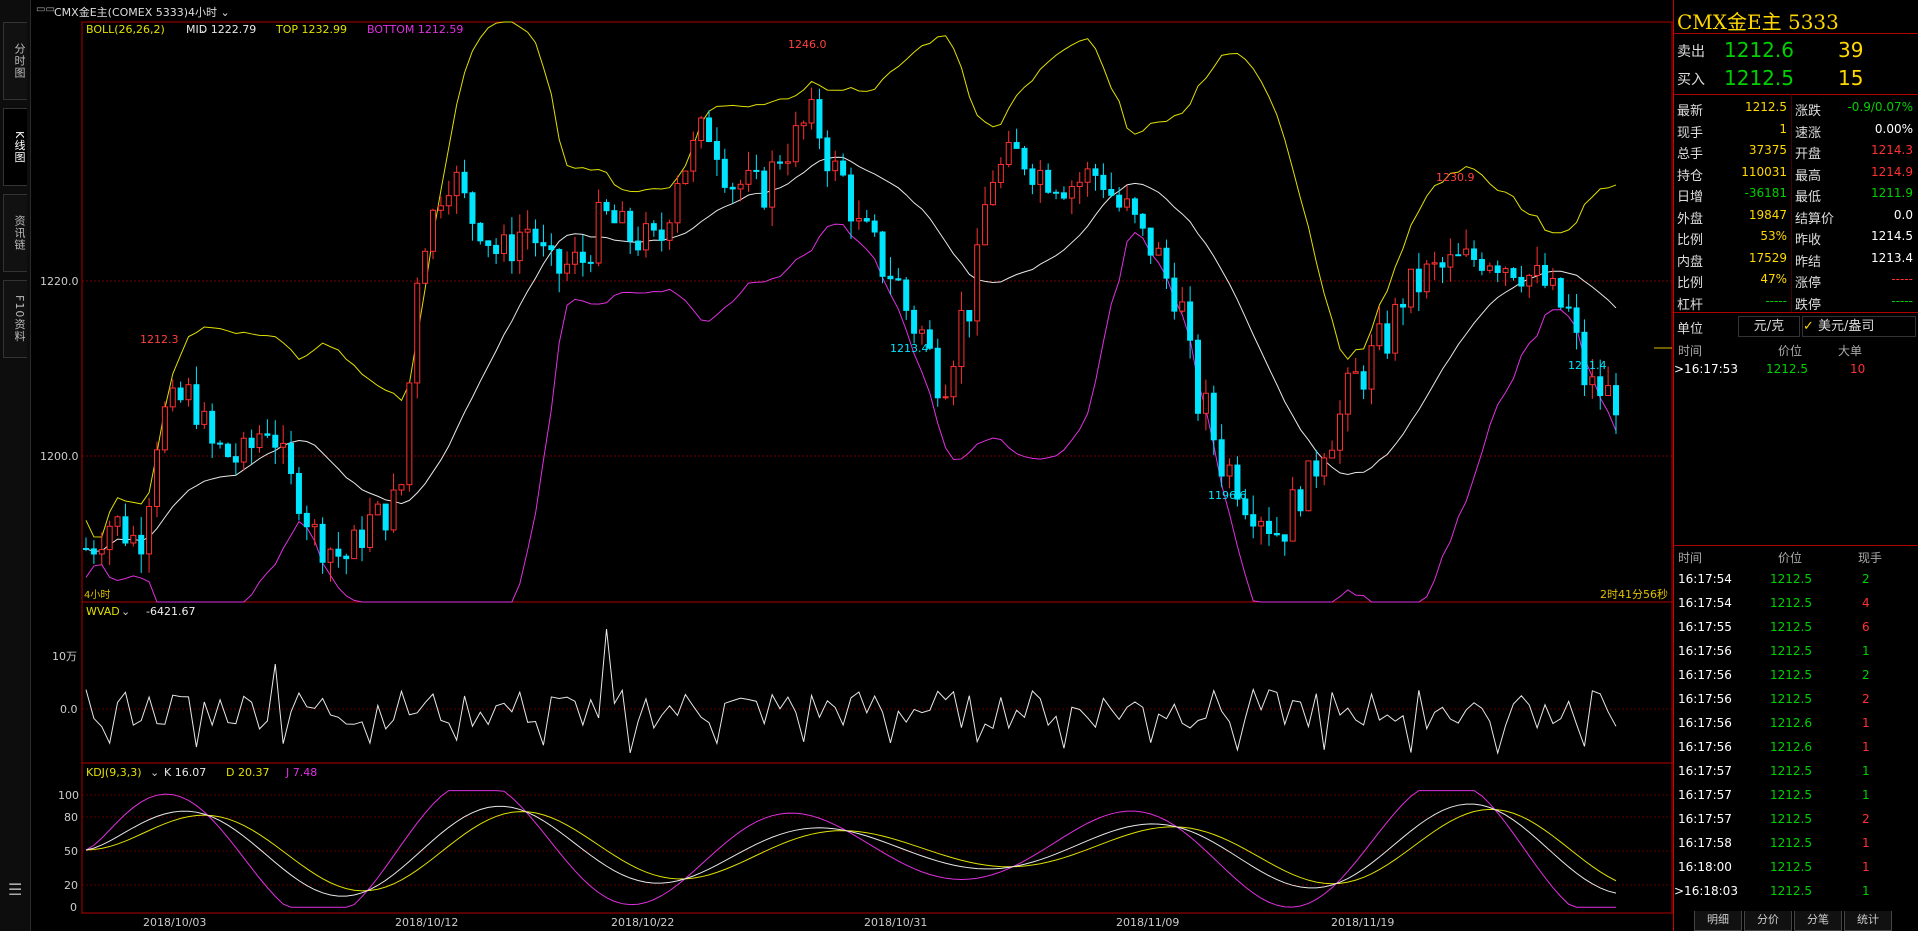 This screenshot has width=1918, height=931. What do you see at coordinates (174, 922) in the screenshot?
I see `date-label: 2018/10/03` at bounding box center [174, 922].